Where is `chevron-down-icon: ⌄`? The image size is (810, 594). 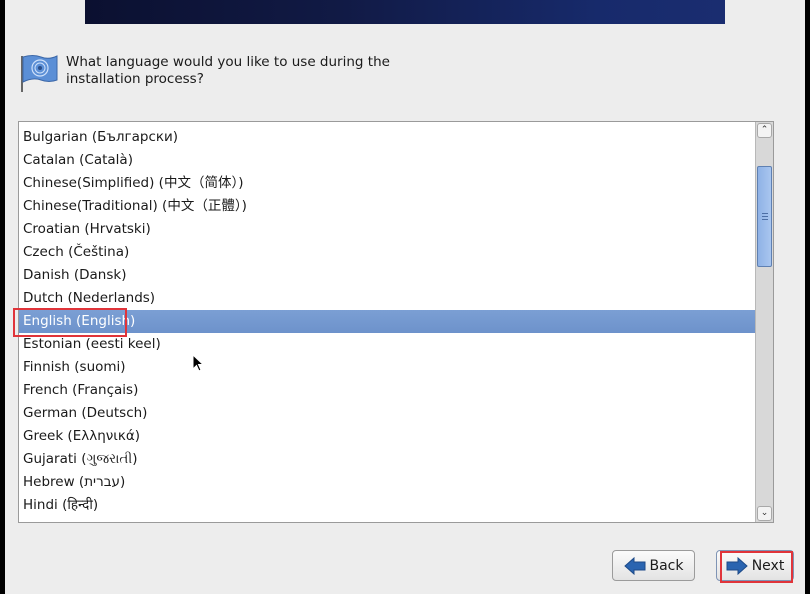
chevron-down-icon: ⌄ is located at coordinates (764, 513).